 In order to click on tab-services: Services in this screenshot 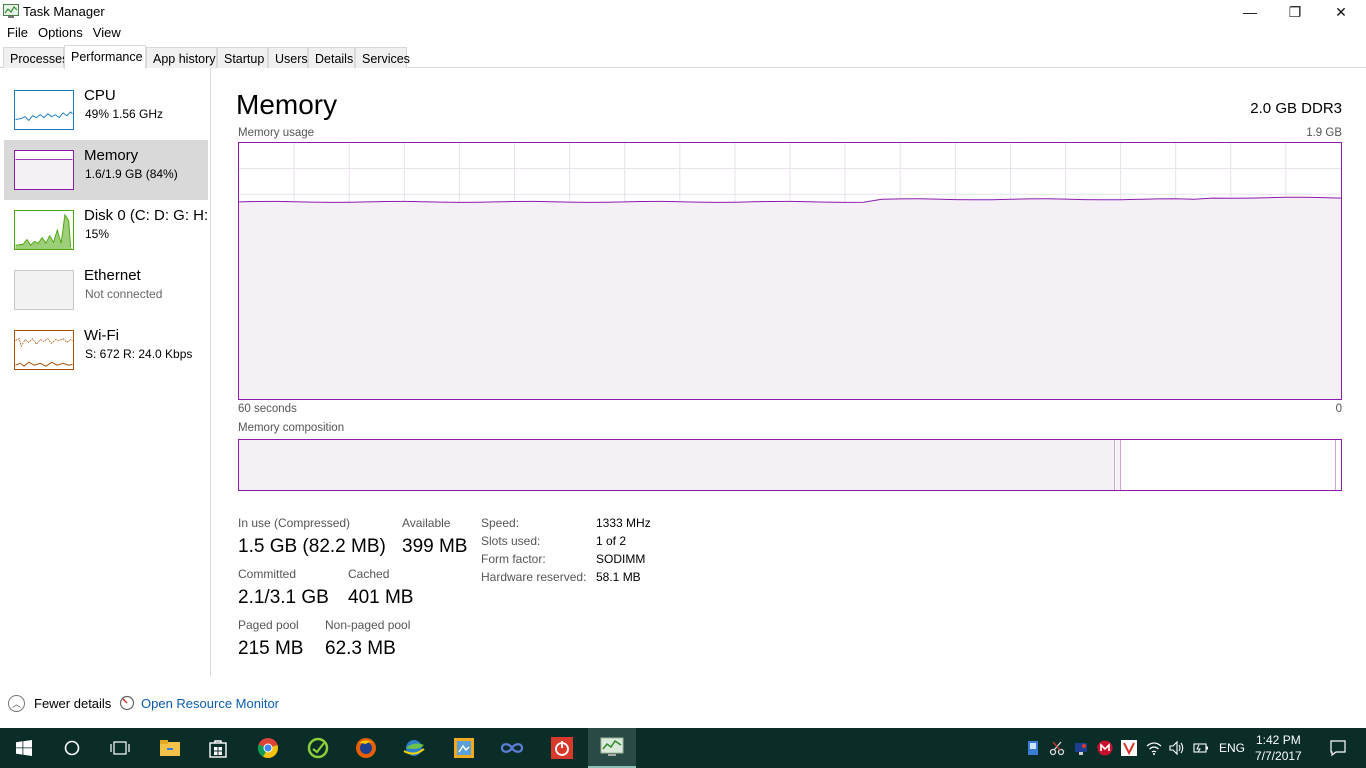, I will do `click(382, 57)`.